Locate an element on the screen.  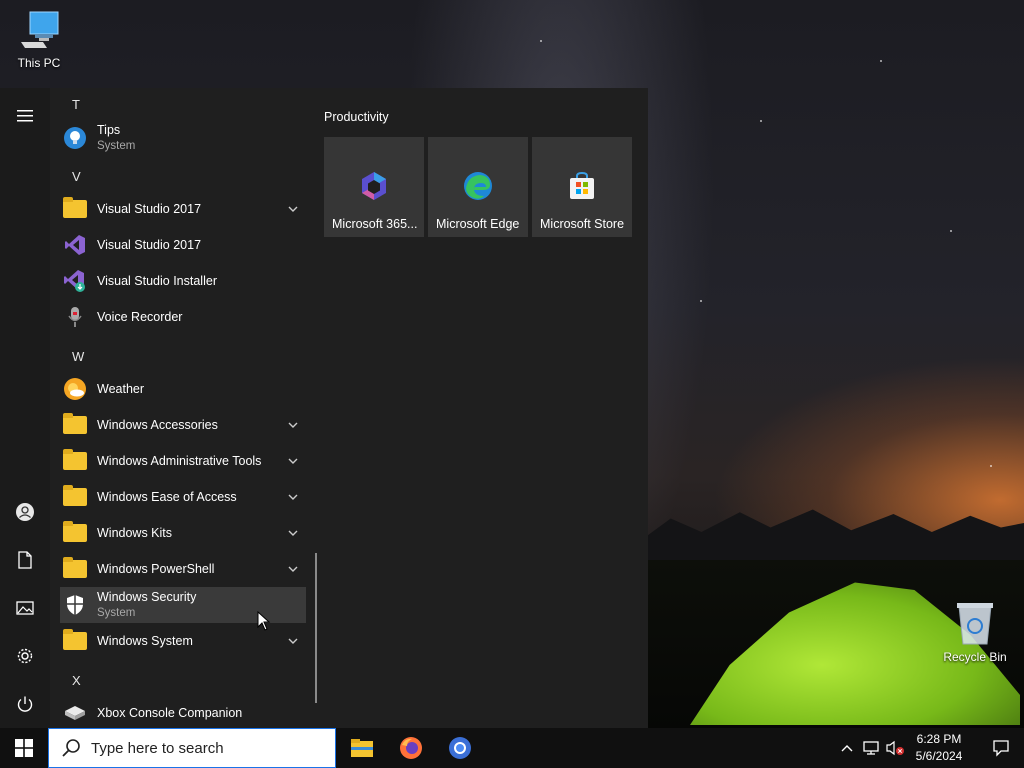
taskbar-chrome is located at coordinates (460, 748).